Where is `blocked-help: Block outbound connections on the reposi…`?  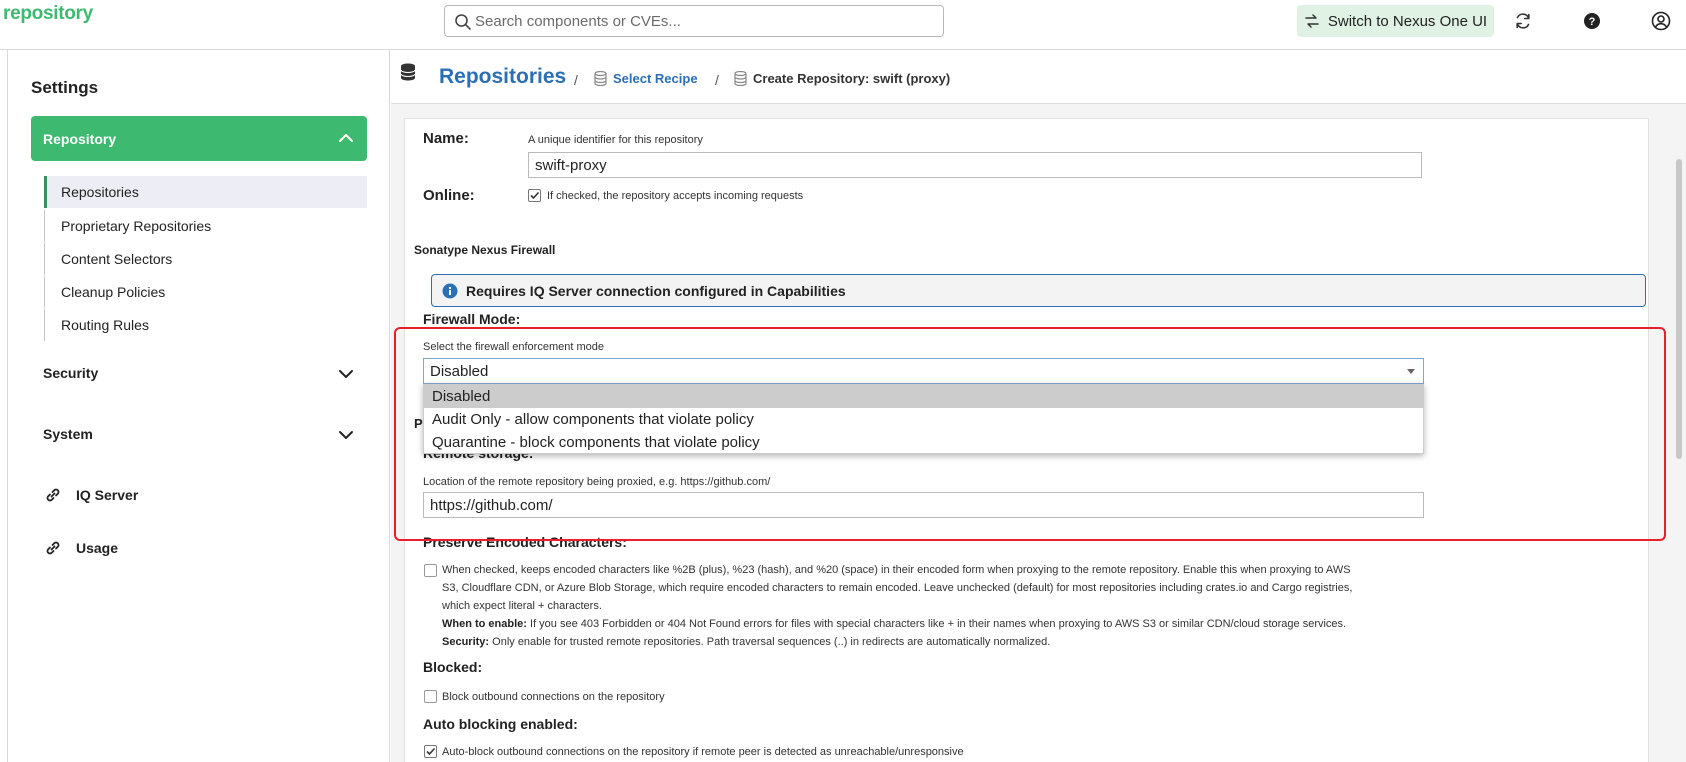 blocked-help: Block outbound connections on the reposi… is located at coordinates (553, 697).